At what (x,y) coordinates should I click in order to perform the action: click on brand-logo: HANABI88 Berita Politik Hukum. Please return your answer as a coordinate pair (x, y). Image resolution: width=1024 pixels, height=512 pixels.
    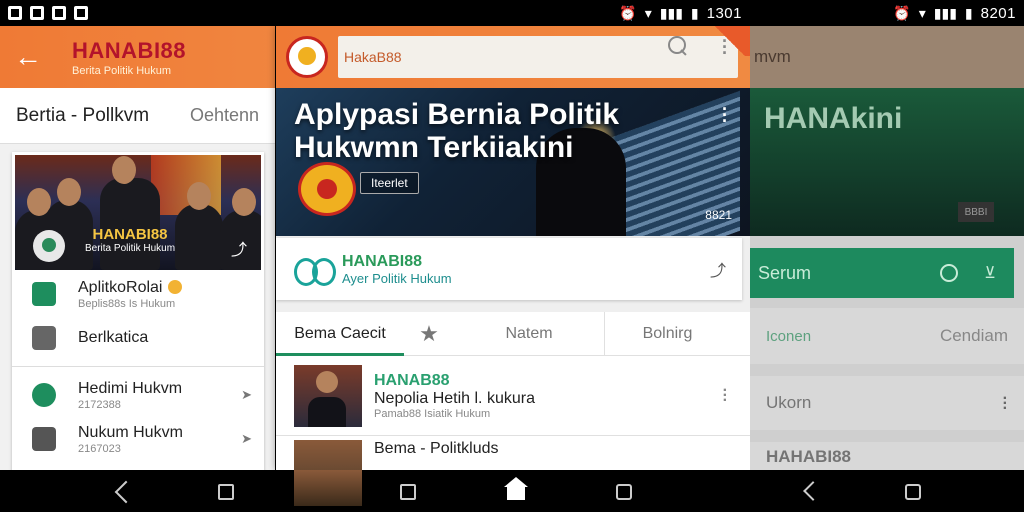
    Looking at the image, I should click on (129, 57).